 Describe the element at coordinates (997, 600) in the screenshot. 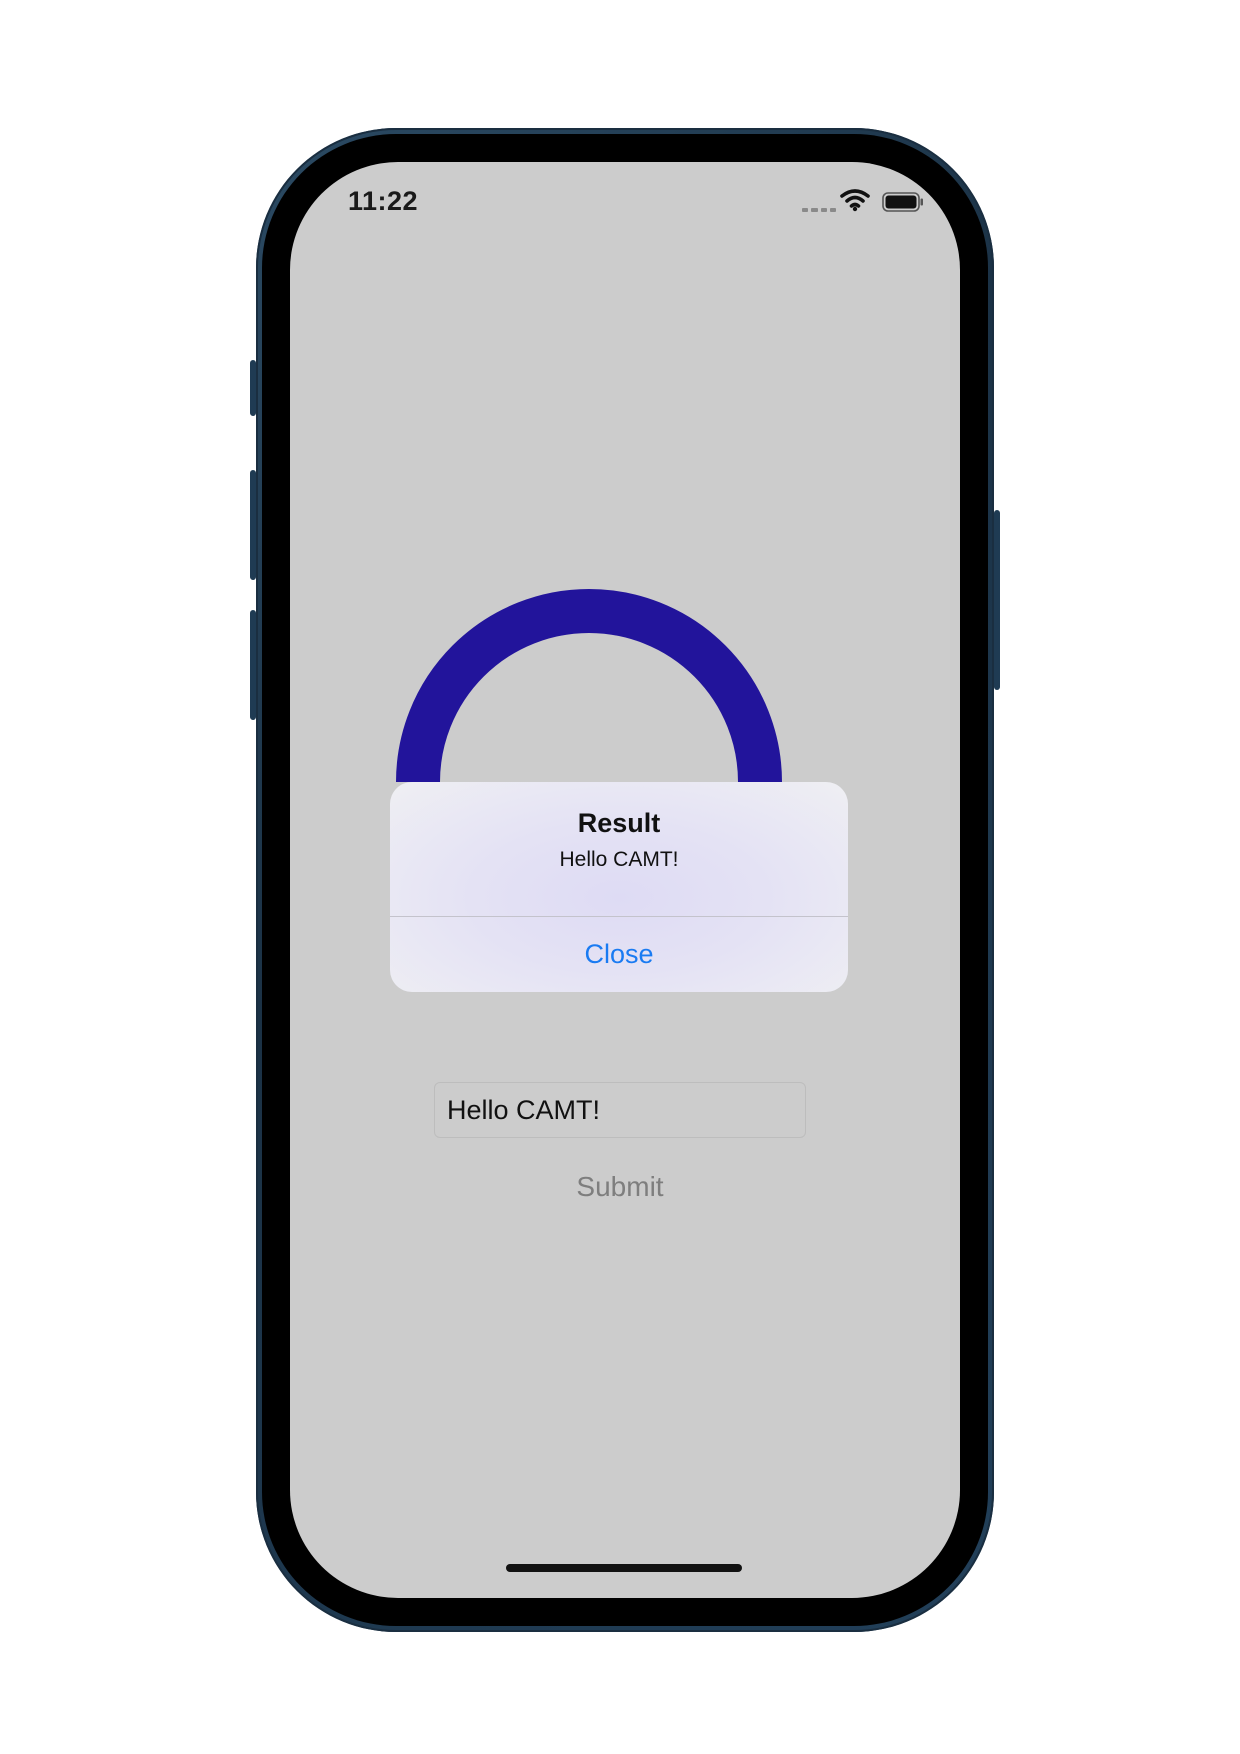

I see `power-button` at that location.